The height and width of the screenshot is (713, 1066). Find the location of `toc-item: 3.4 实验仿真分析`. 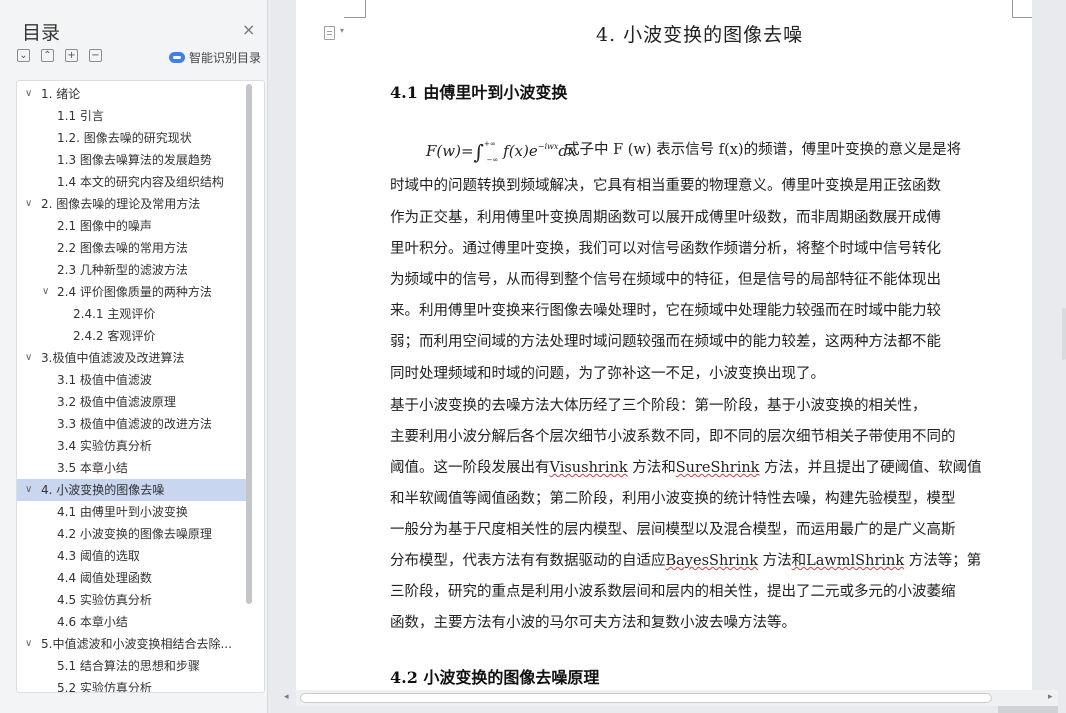

toc-item: 3.4 实验仿真分析 is located at coordinates (132, 446).